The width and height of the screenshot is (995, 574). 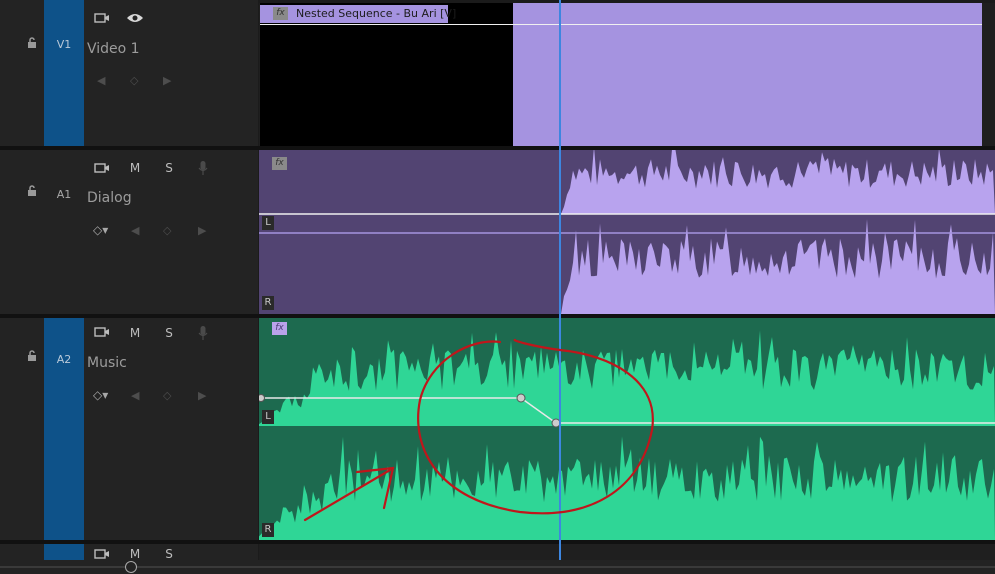 I want to click on timeline-zoom-scrollbar, so click(x=497, y=567).